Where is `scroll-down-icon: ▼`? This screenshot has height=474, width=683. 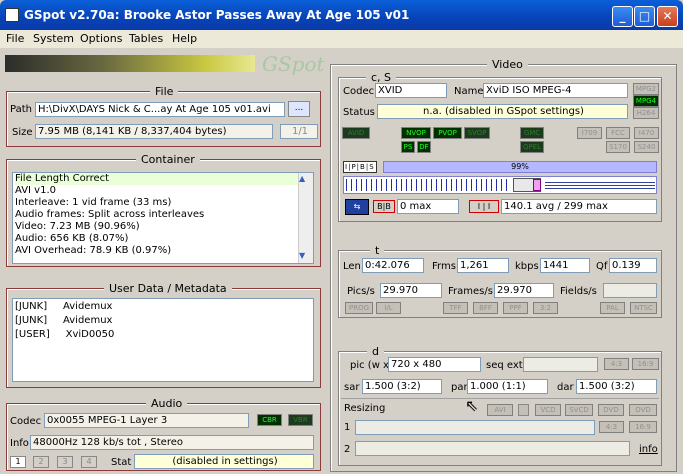
scroll-down-icon: ▼ is located at coordinates (302, 255).